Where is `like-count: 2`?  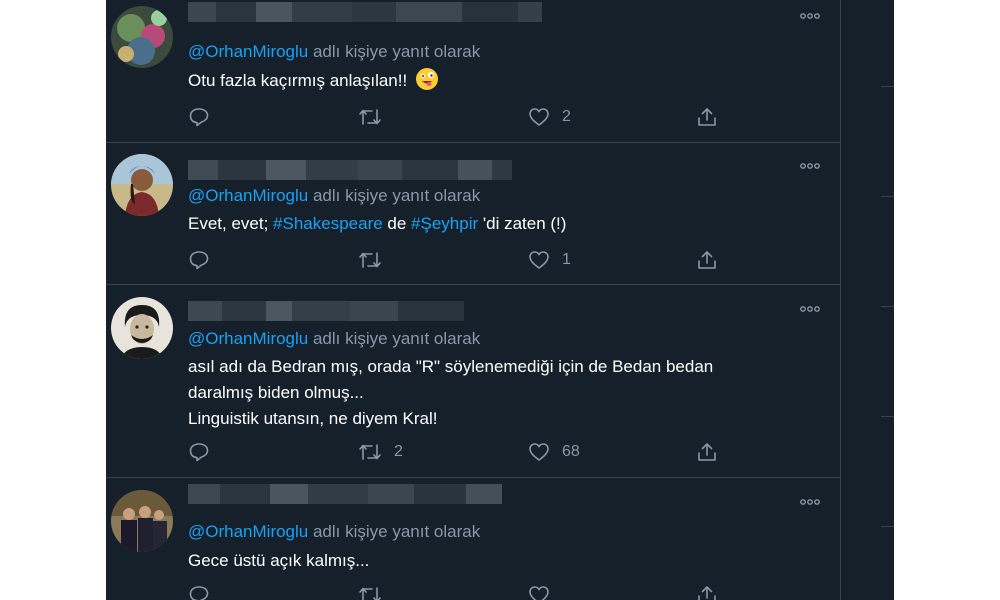
like-count: 2 is located at coordinates (566, 116).